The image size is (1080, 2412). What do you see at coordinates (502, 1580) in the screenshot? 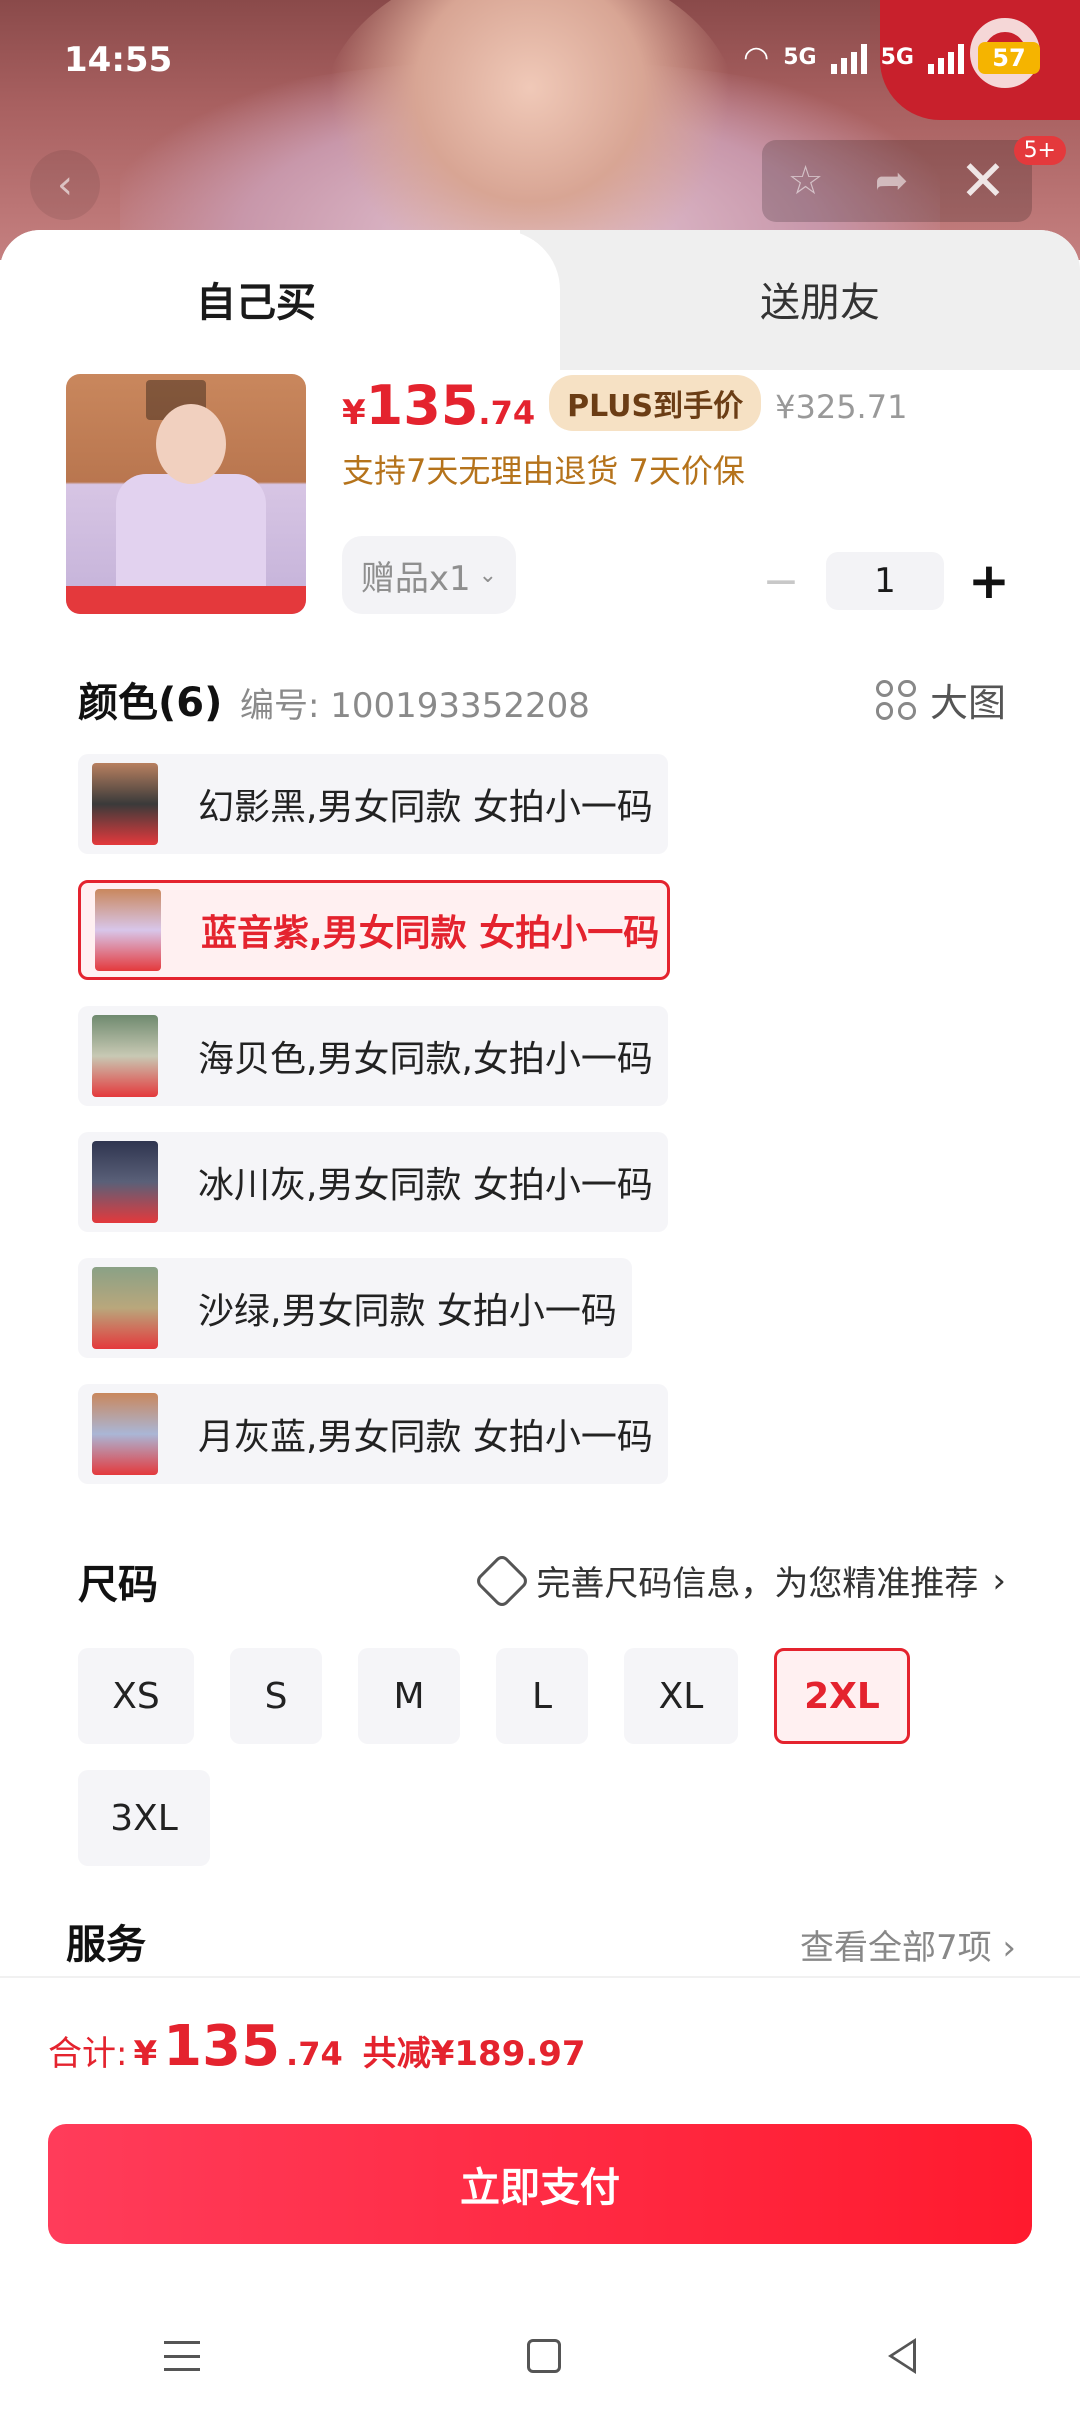
I see `ruler-icon` at bounding box center [502, 1580].